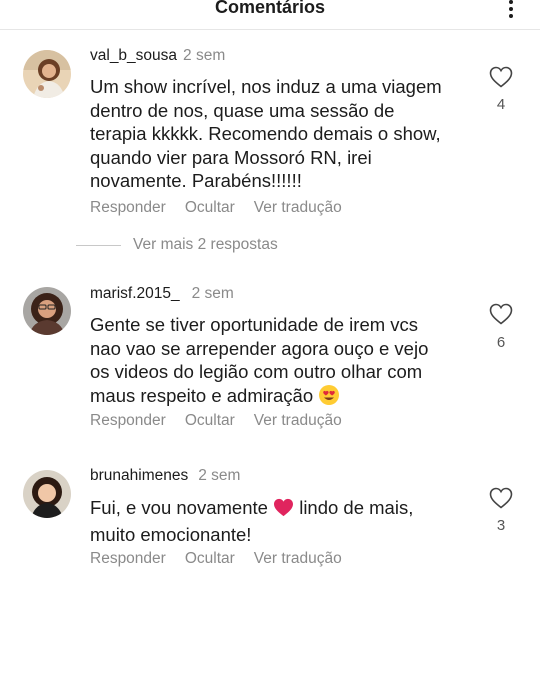  What do you see at coordinates (179, 507) in the screenshot?
I see `comment-line-text: Fui, e vou novamente` at bounding box center [179, 507].